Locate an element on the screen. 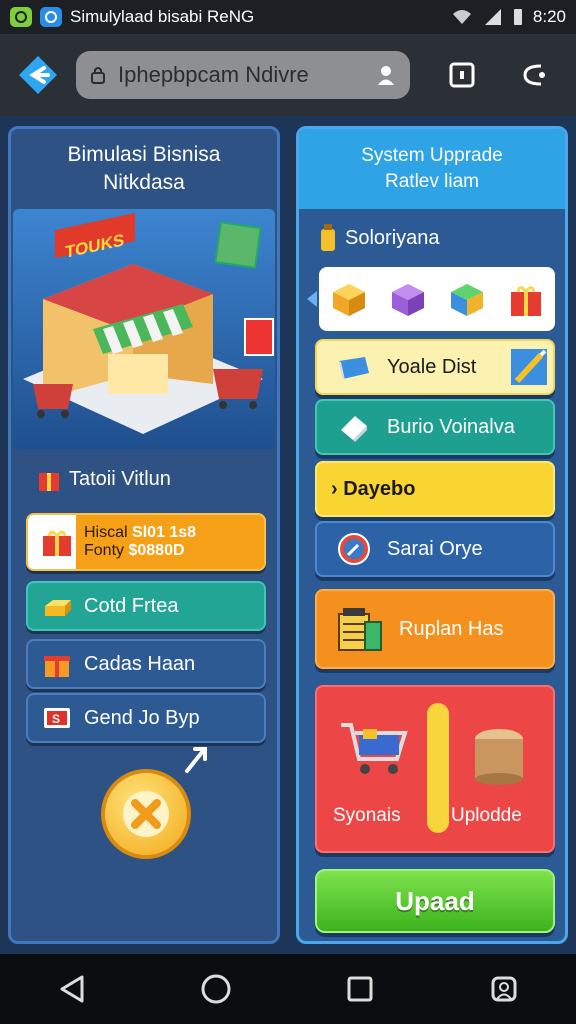  purple-box-icon is located at coordinates (408, 299).